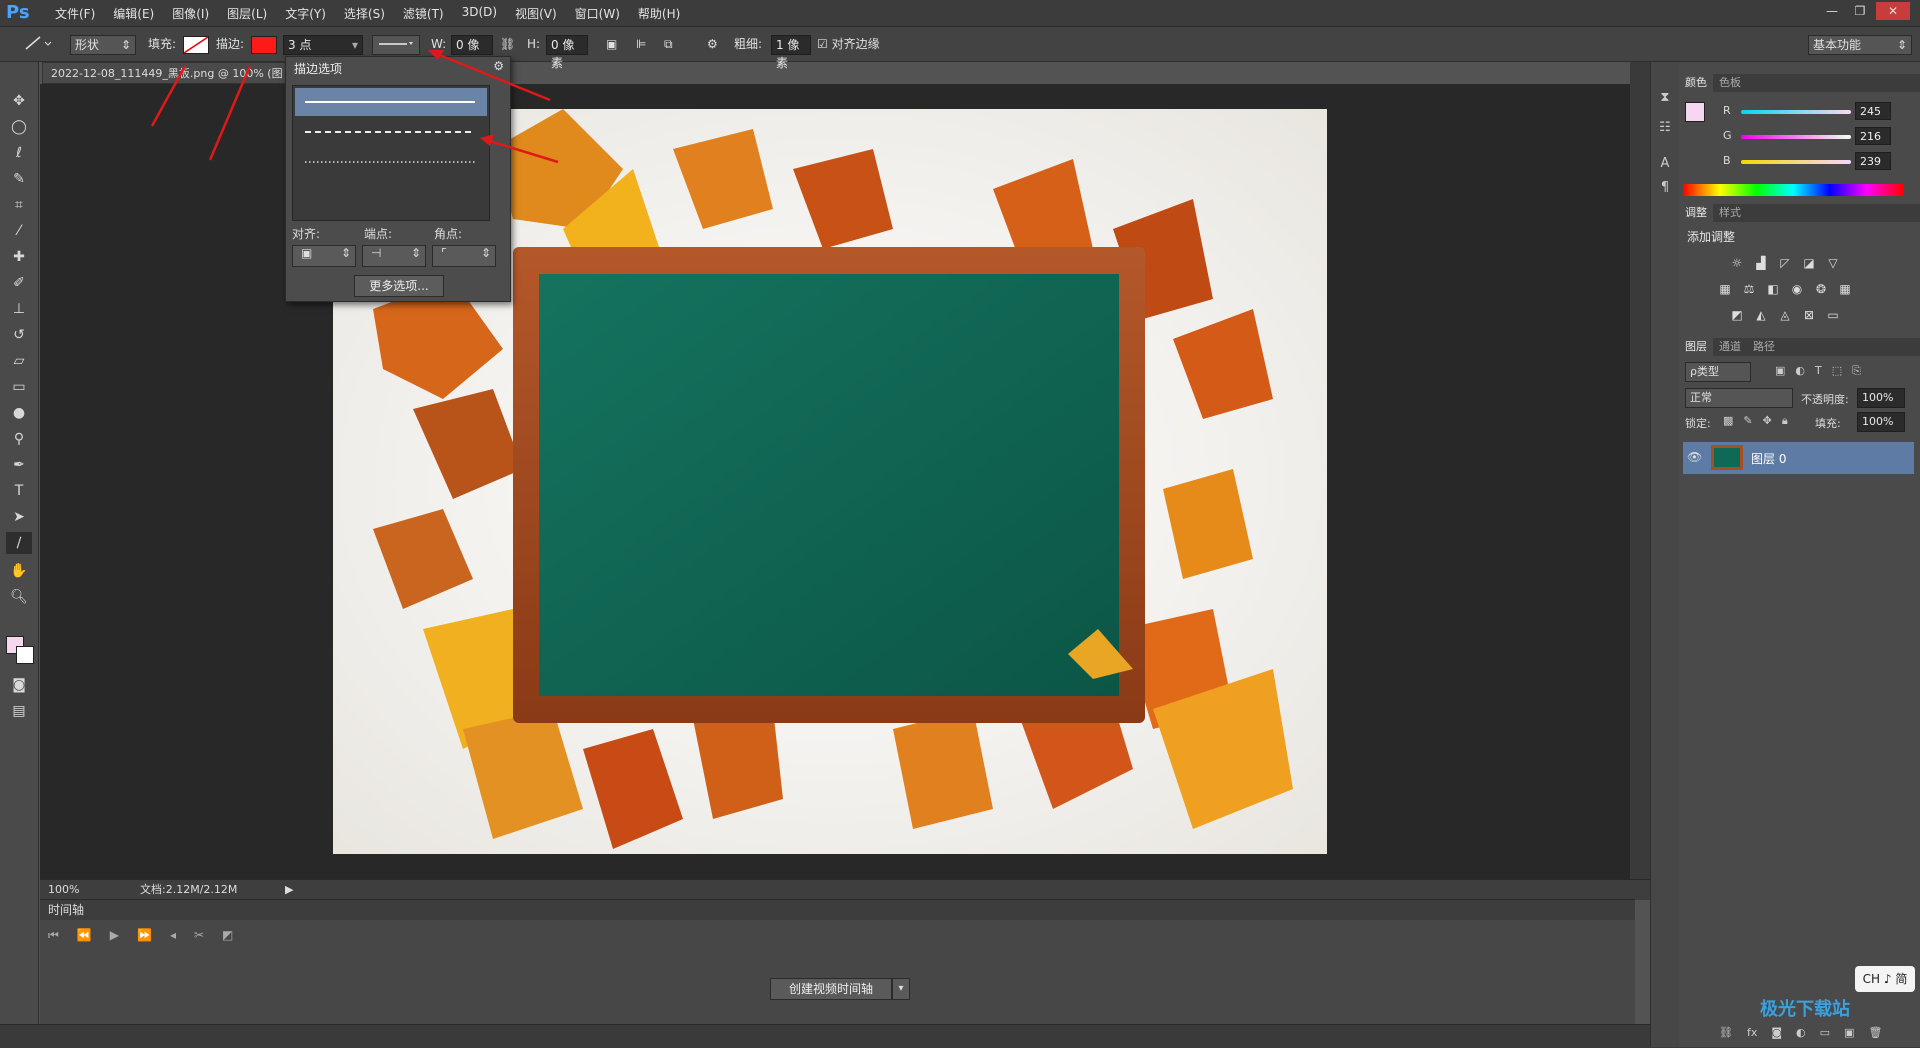  Describe the element at coordinates (114, 935) in the screenshot. I see `play-icon: ▶` at that location.